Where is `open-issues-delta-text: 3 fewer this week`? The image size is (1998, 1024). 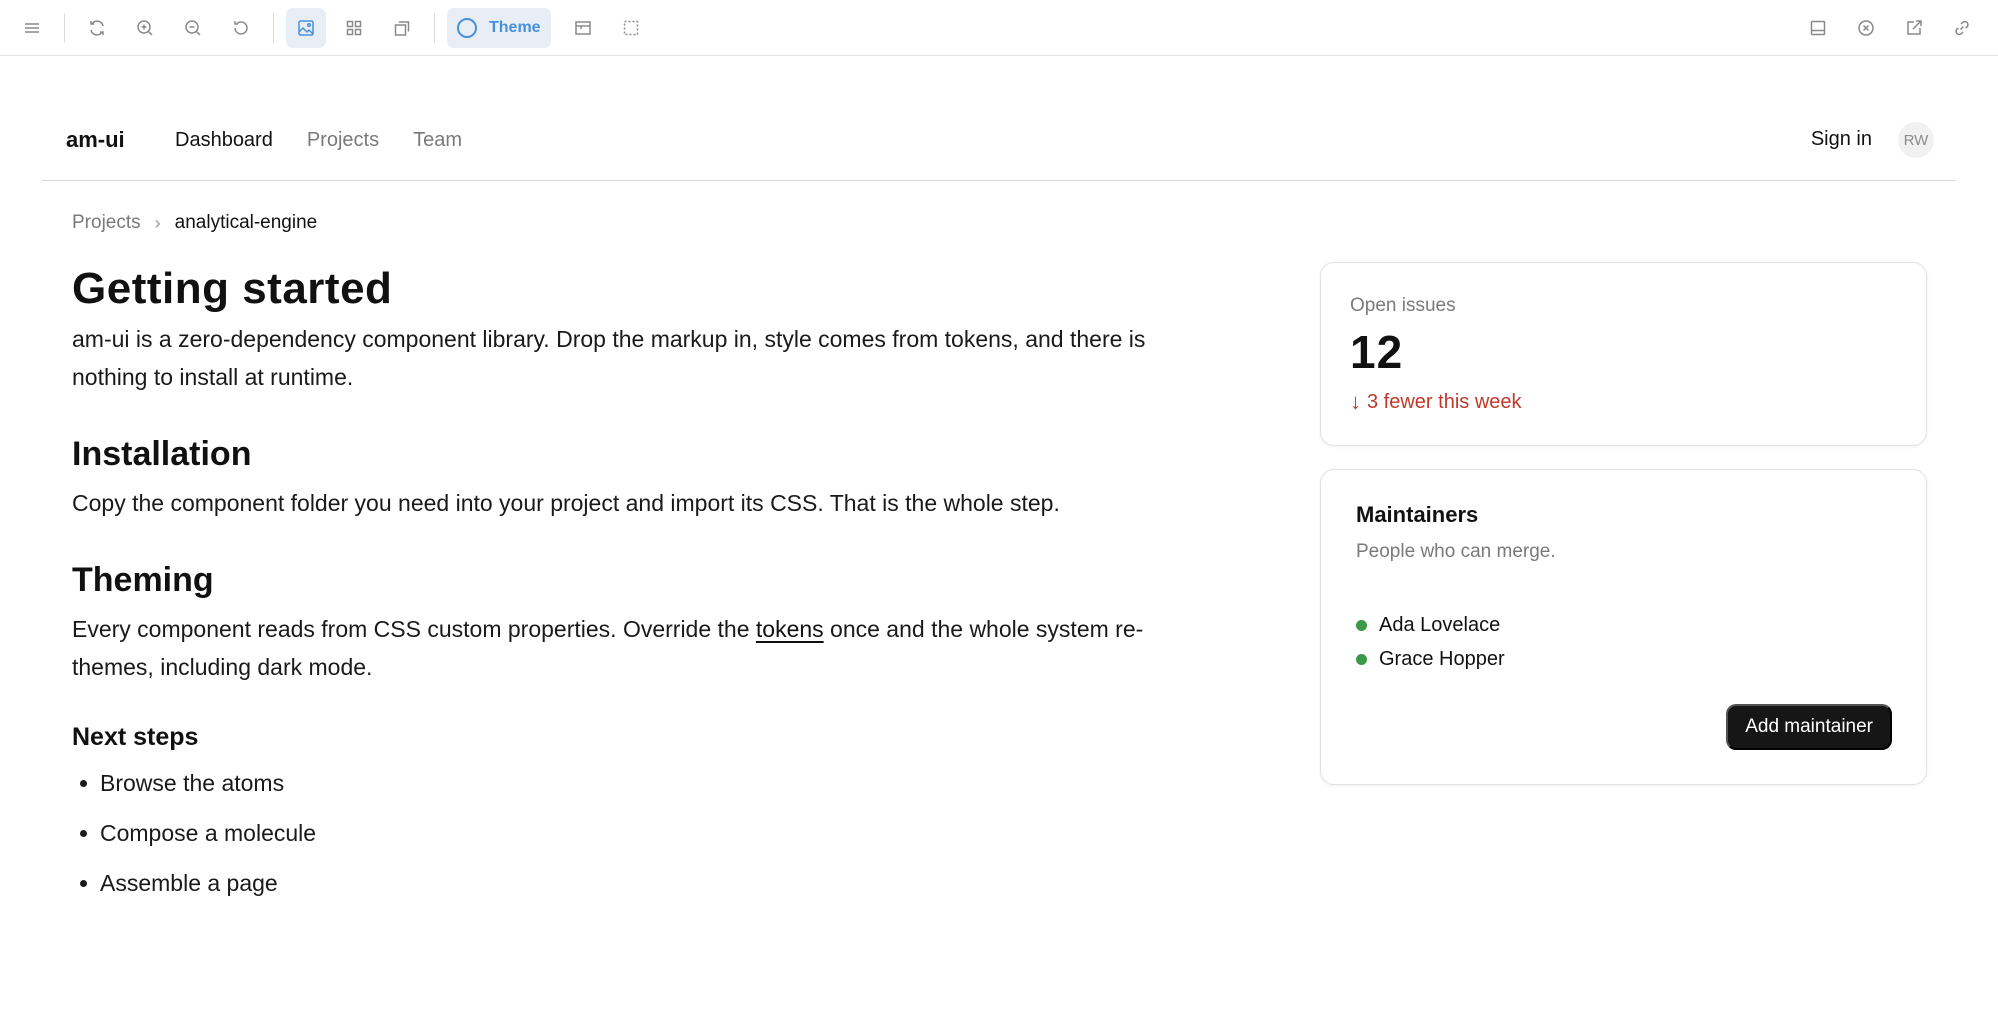
open-issues-delta-text: 3 fewer this week is located at coordinates (1444, 401).